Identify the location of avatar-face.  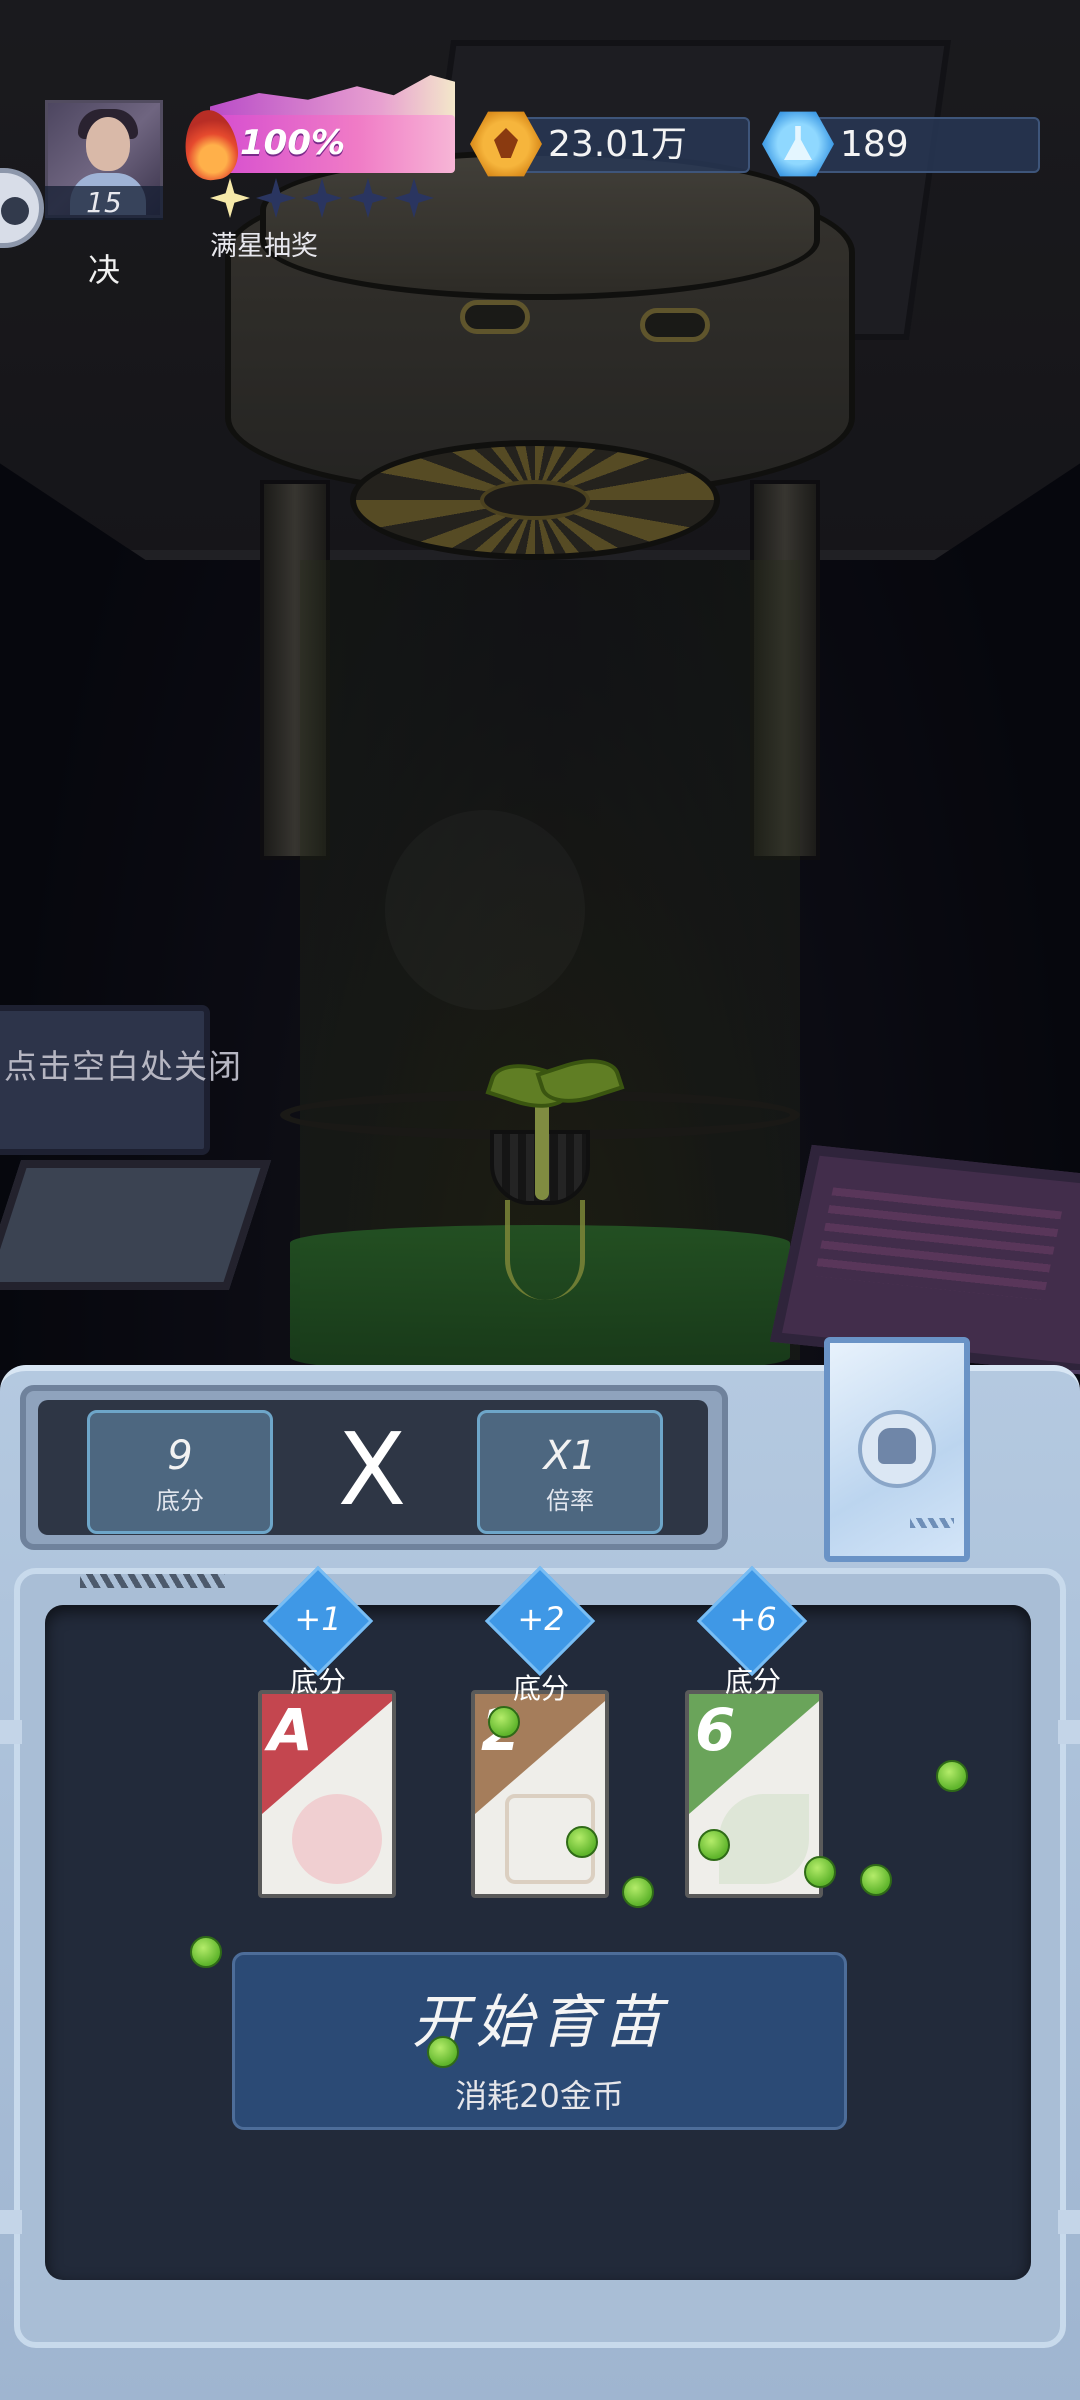
(108, 144).